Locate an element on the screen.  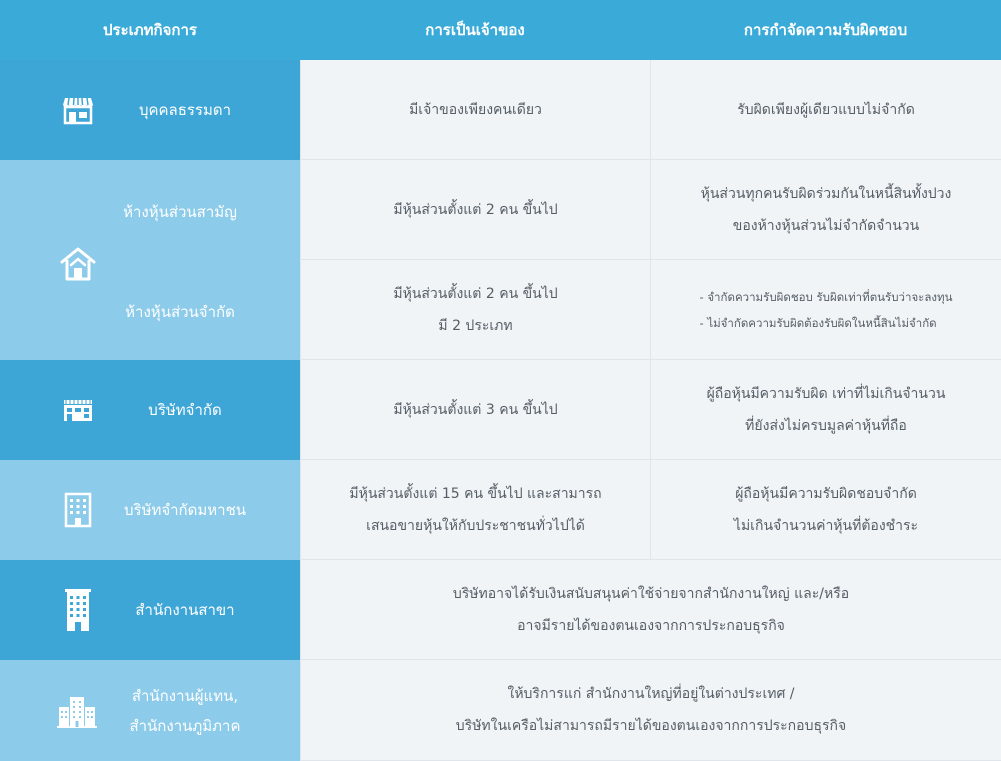
ownership-cell: มีหุ้นส่วนตั้งแต่ 3 คน ขึ้นไป is located at coordinates (475, 410).